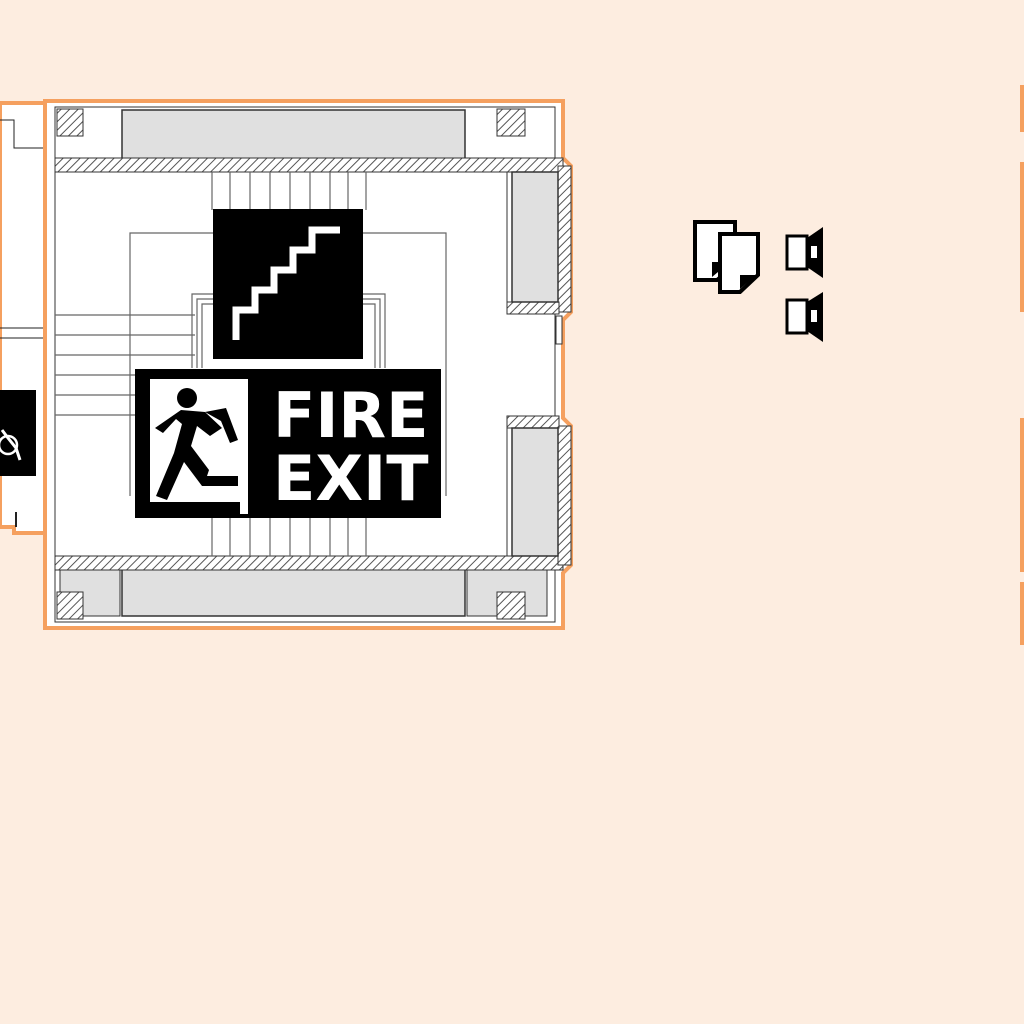 The image size is (1024, 1024). Describe the element at coordinates (726, 257) in the screenshot. I see `documents-icon` at that location.